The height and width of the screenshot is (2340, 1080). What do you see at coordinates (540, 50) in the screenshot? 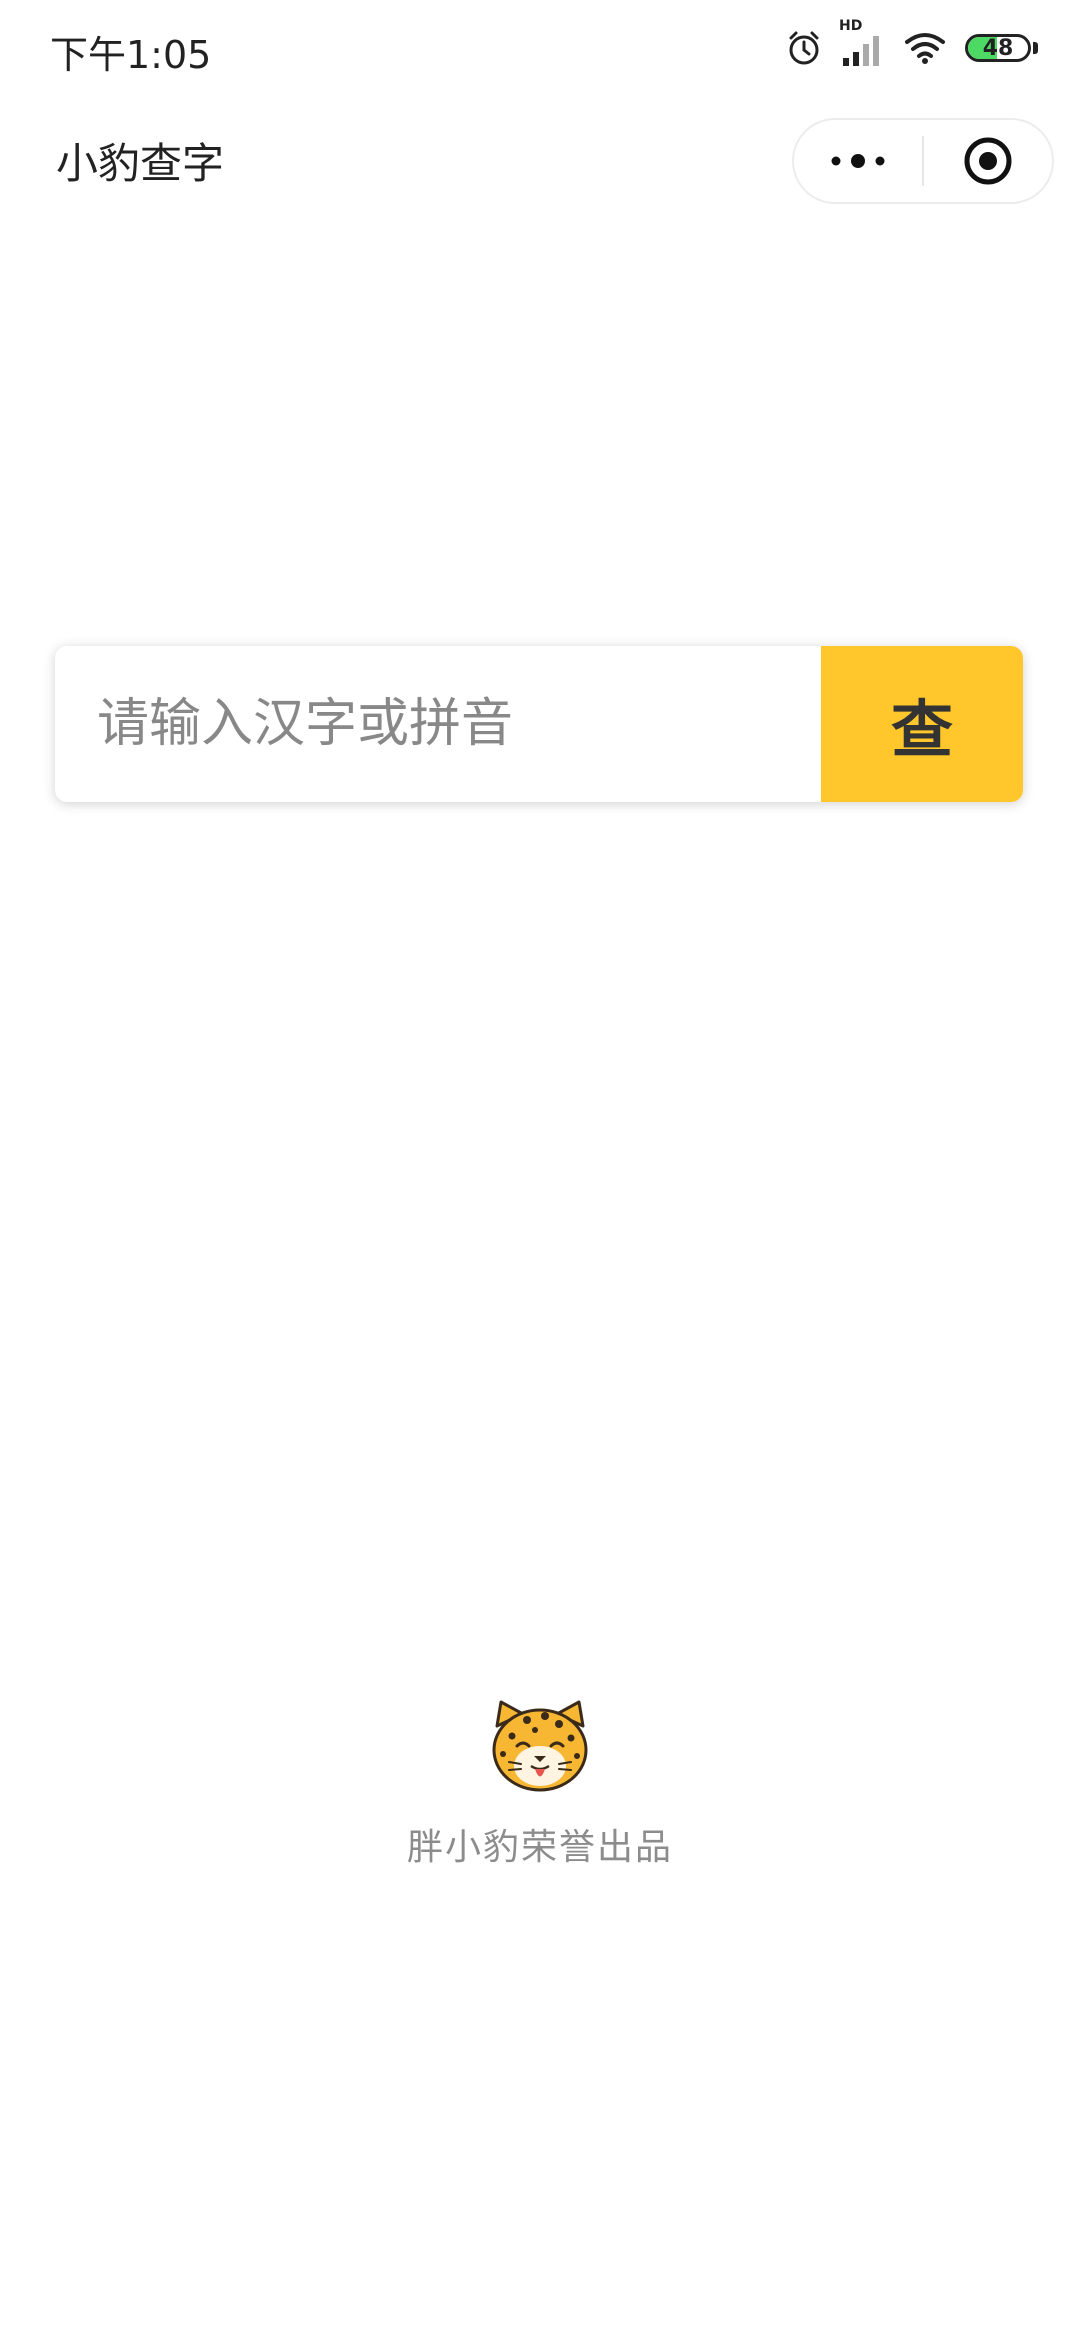
I see `status-bar: 下午1:05 HD 48` at bounding box center [540, 50].